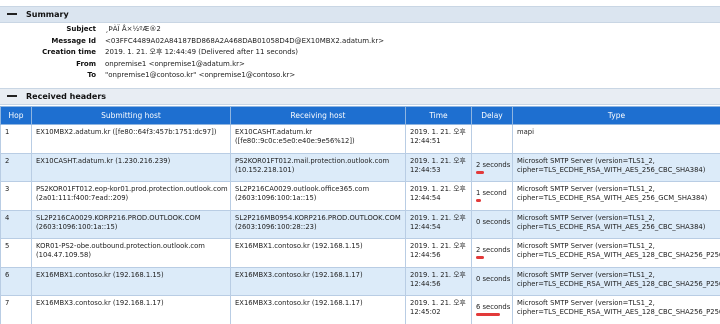  Describe the element at coordinates (175, 63) in the screenshot. I see `summary-value: onpremise1 <onpremise1@adatum.kr>` at that location.